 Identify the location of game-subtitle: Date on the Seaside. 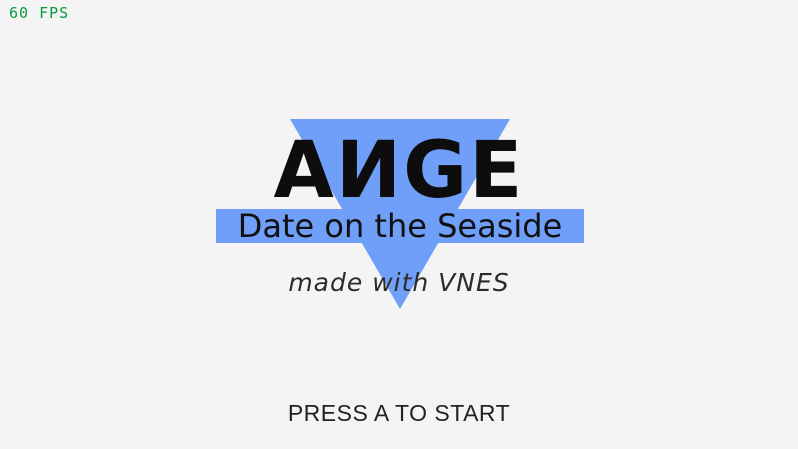
(400, 226).